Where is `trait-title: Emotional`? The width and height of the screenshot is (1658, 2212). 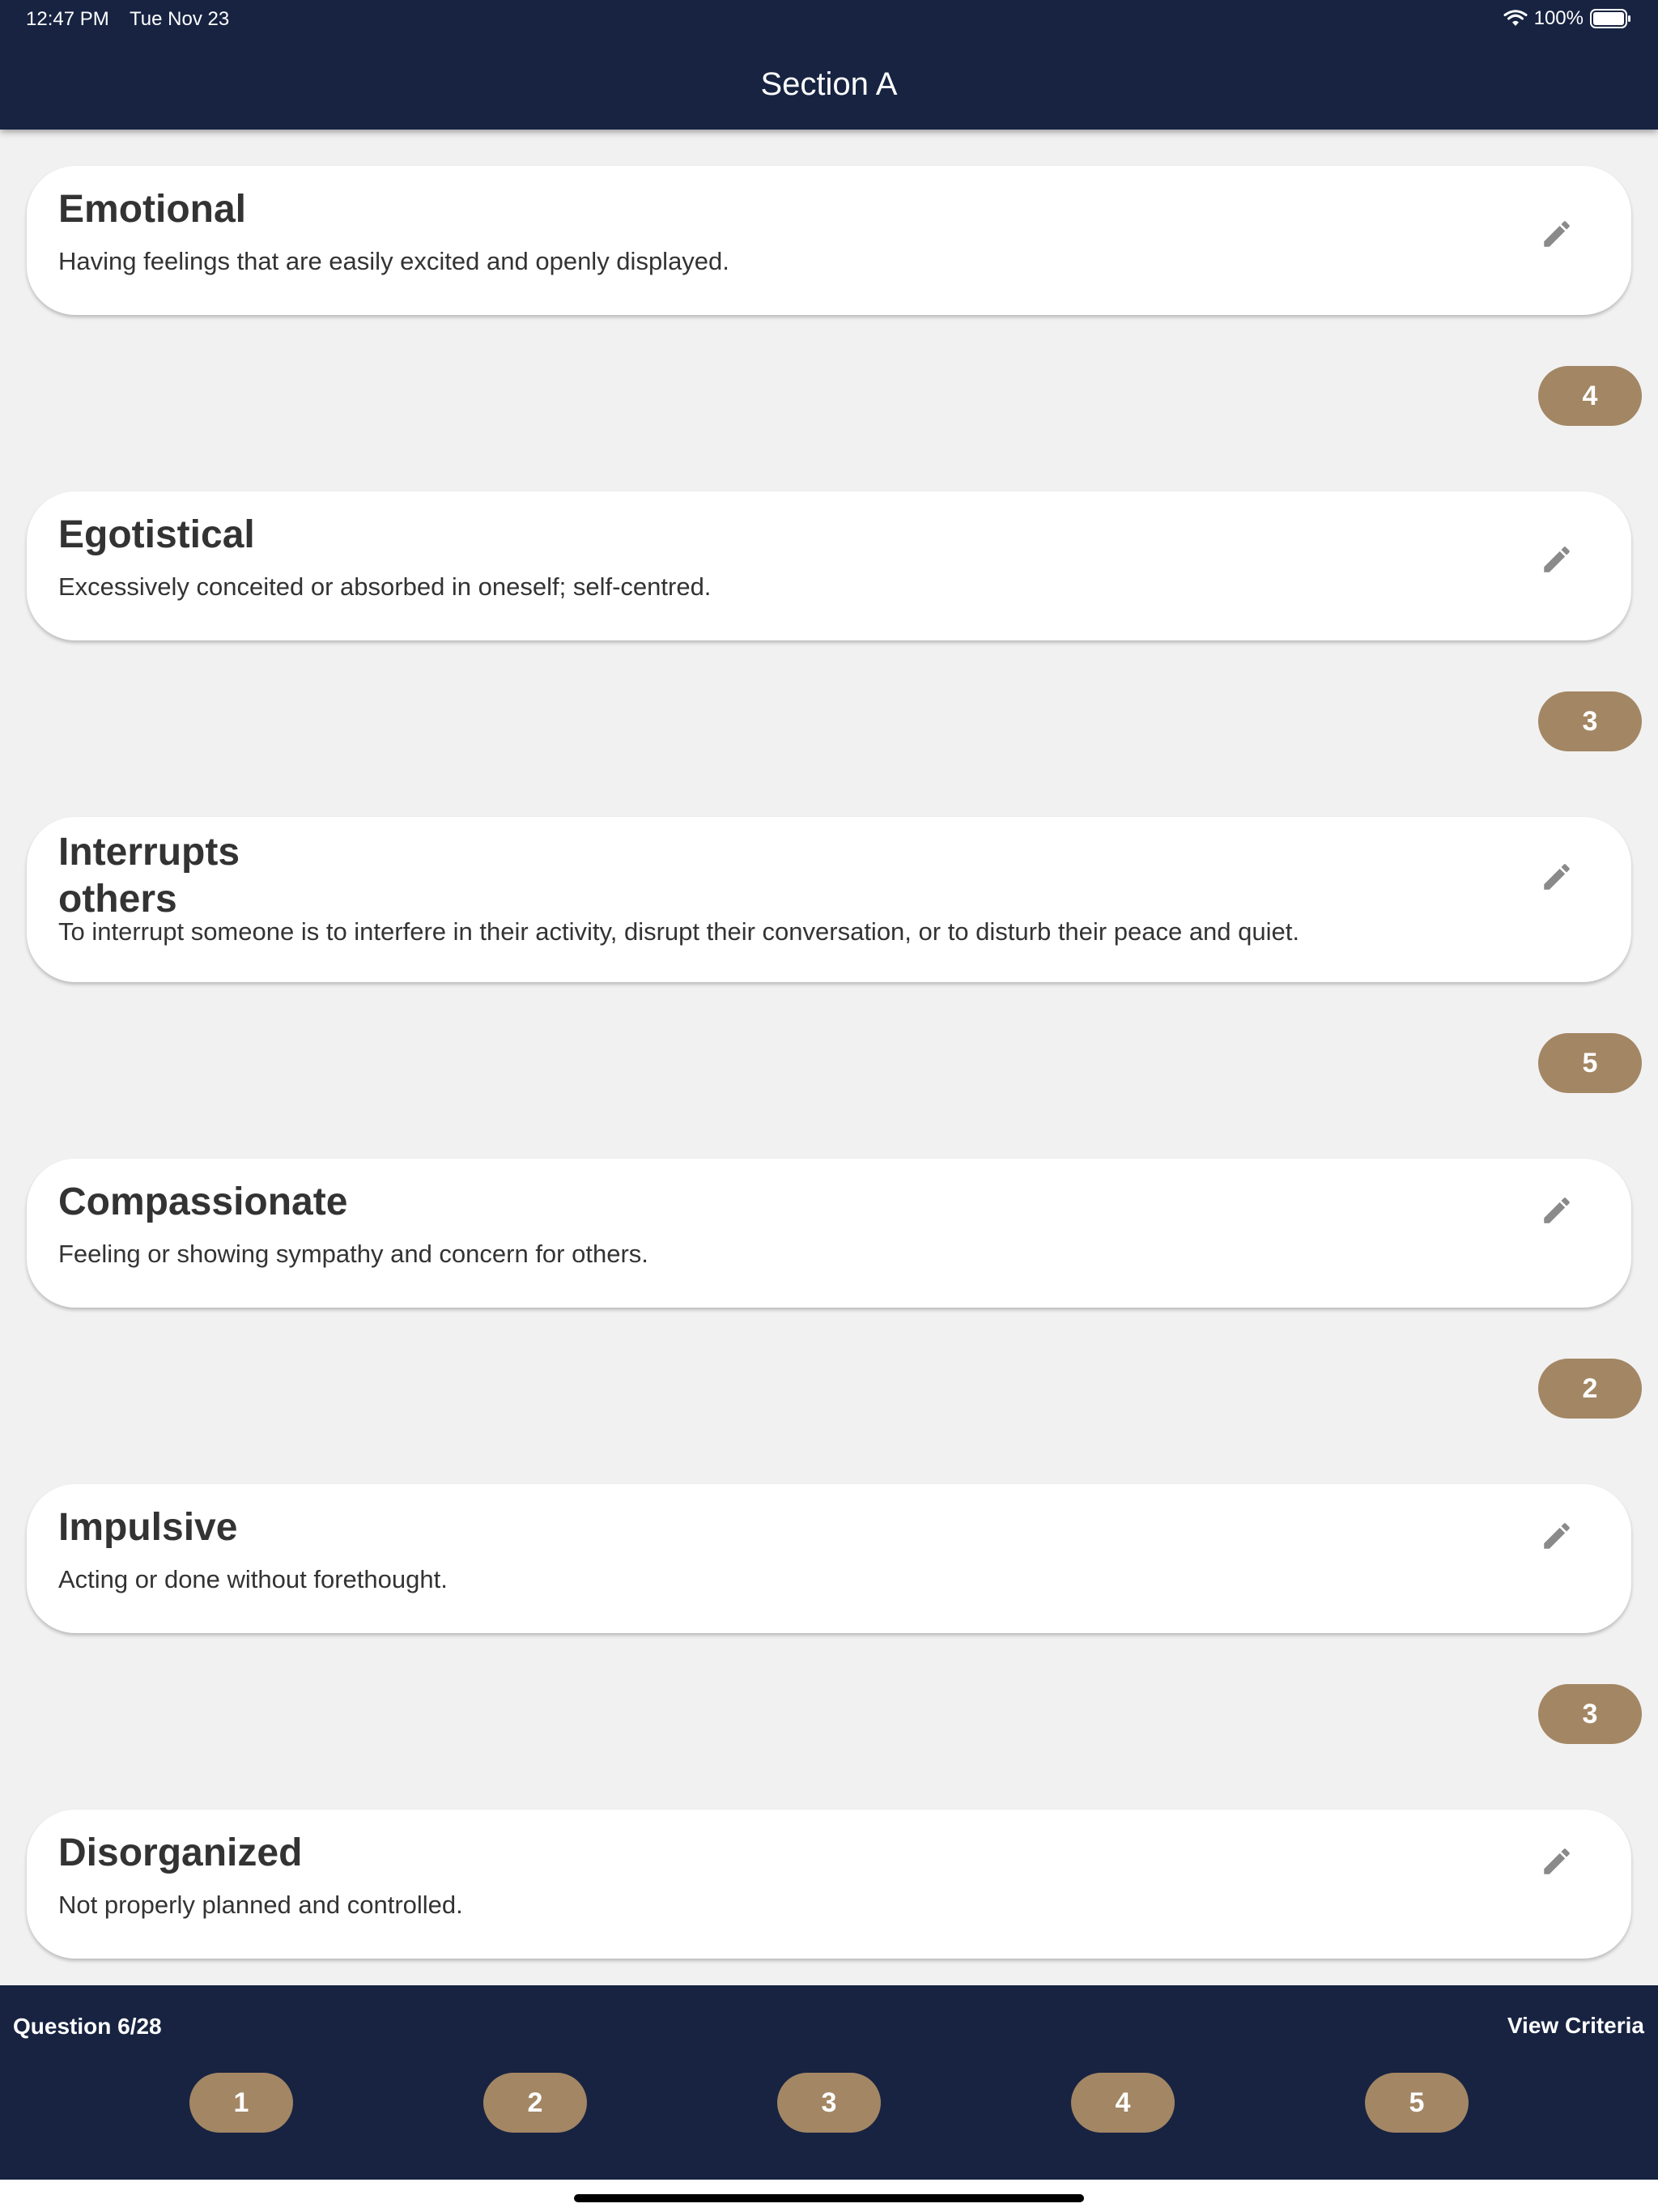 trait-title: Emotional is located at coordinates (152, 209).